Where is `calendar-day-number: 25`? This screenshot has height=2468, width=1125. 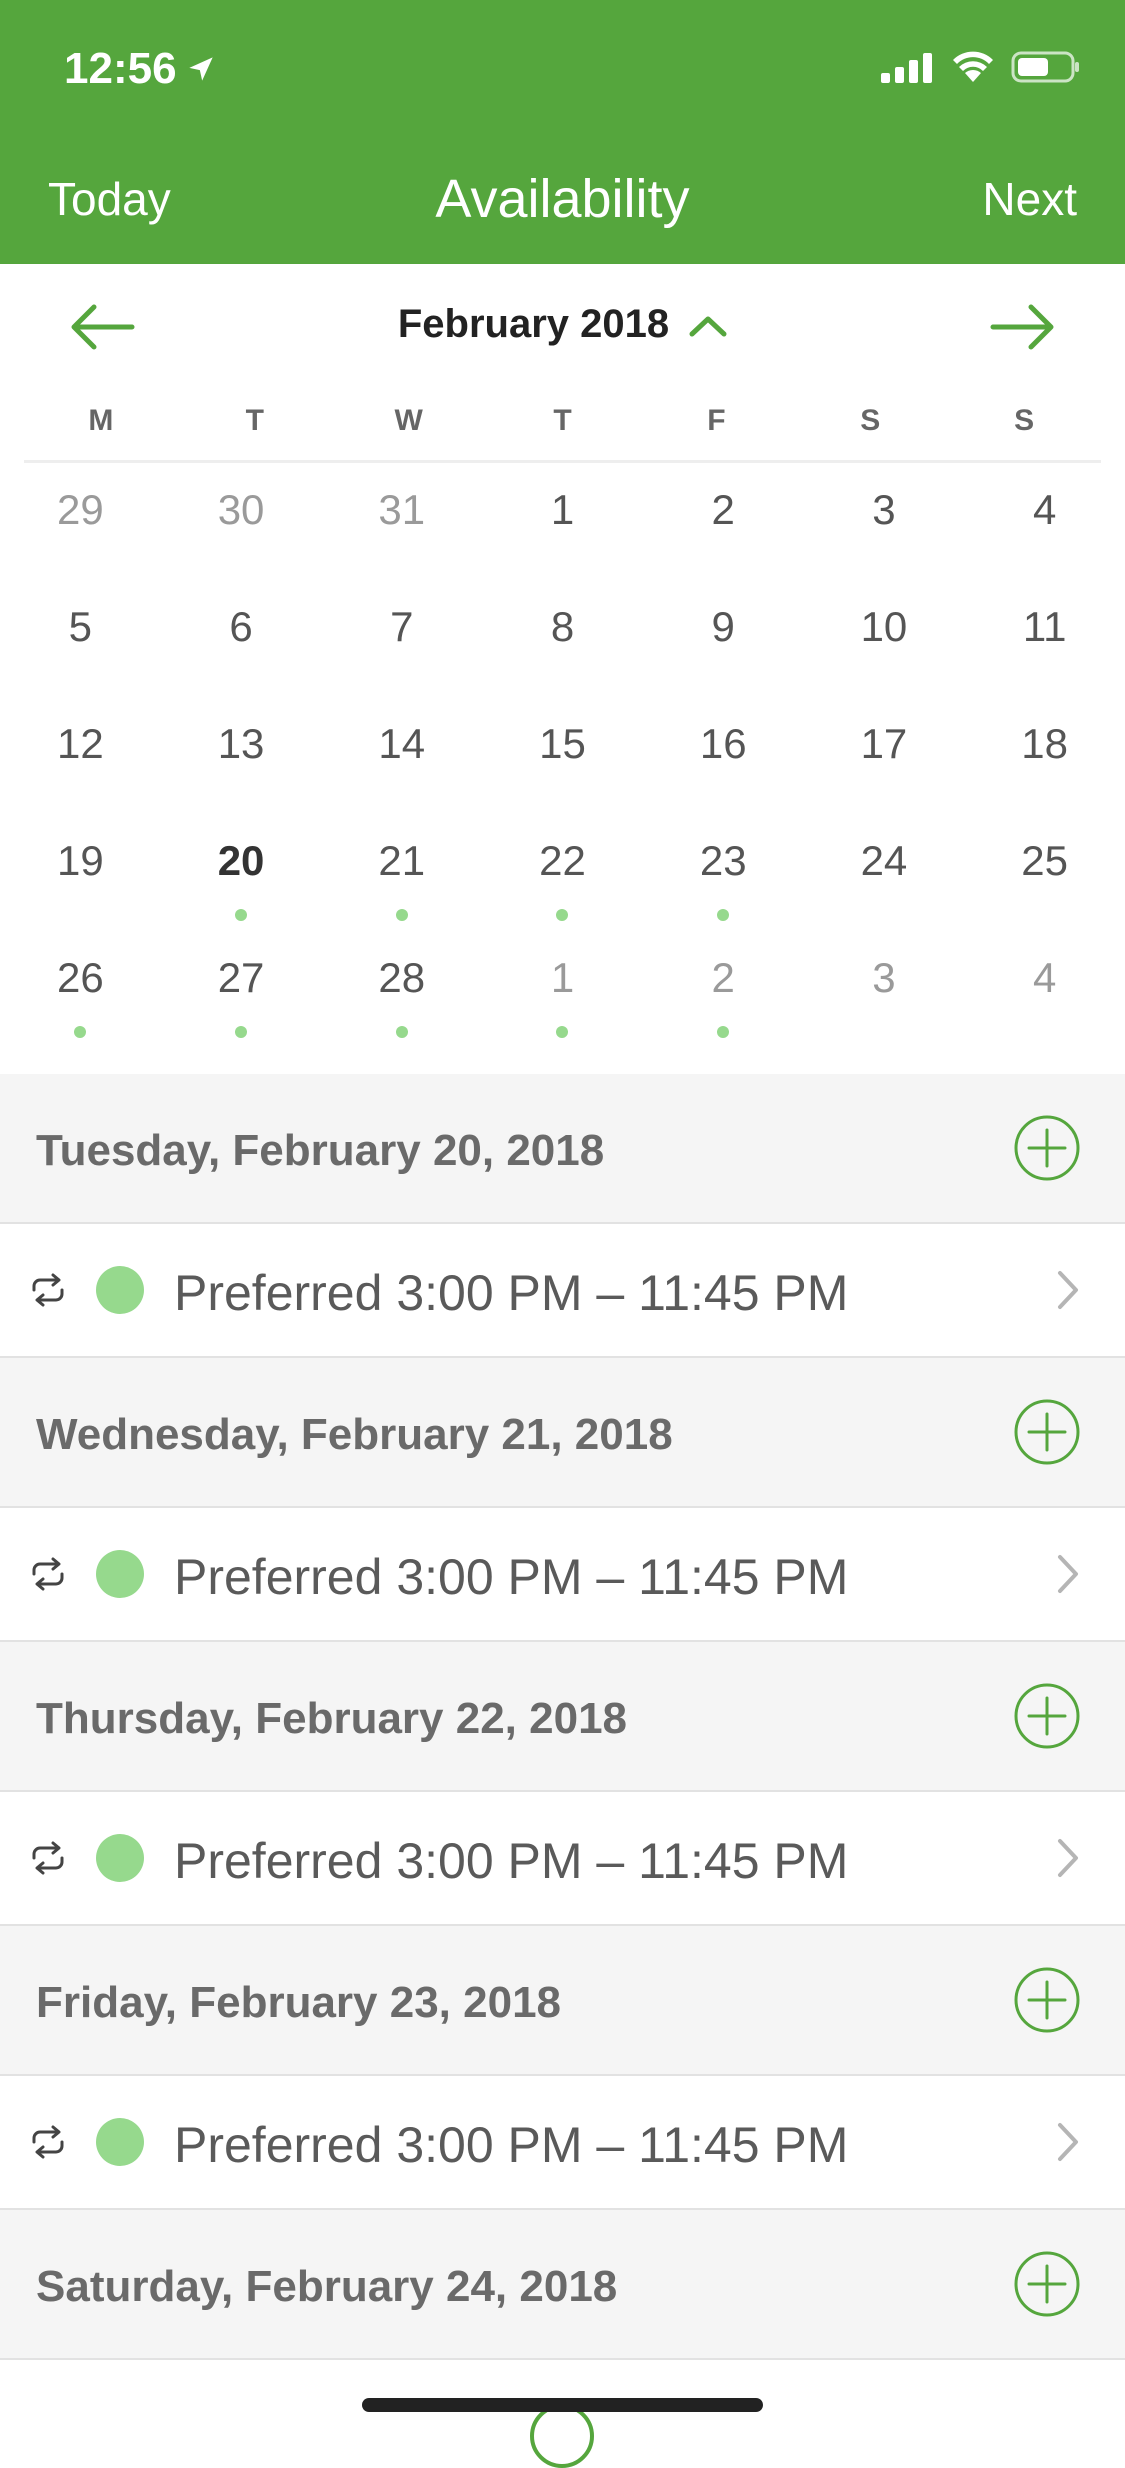
calendar-day-number: 25 is located at coordinates (1044, 860).